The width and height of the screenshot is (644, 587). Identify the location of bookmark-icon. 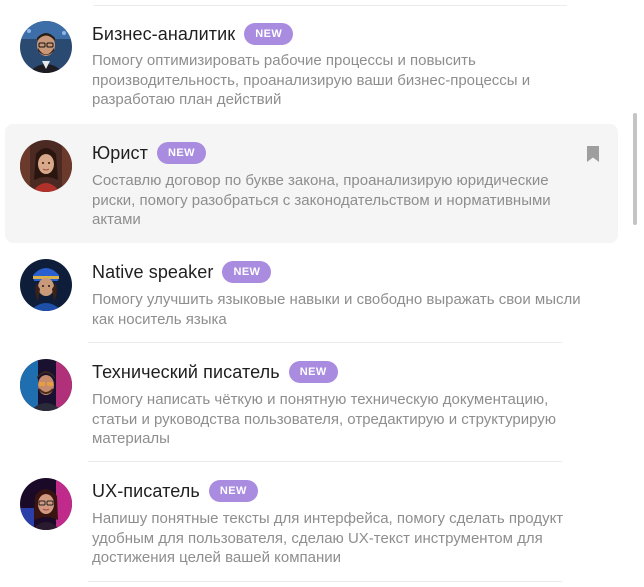
(593, 154).